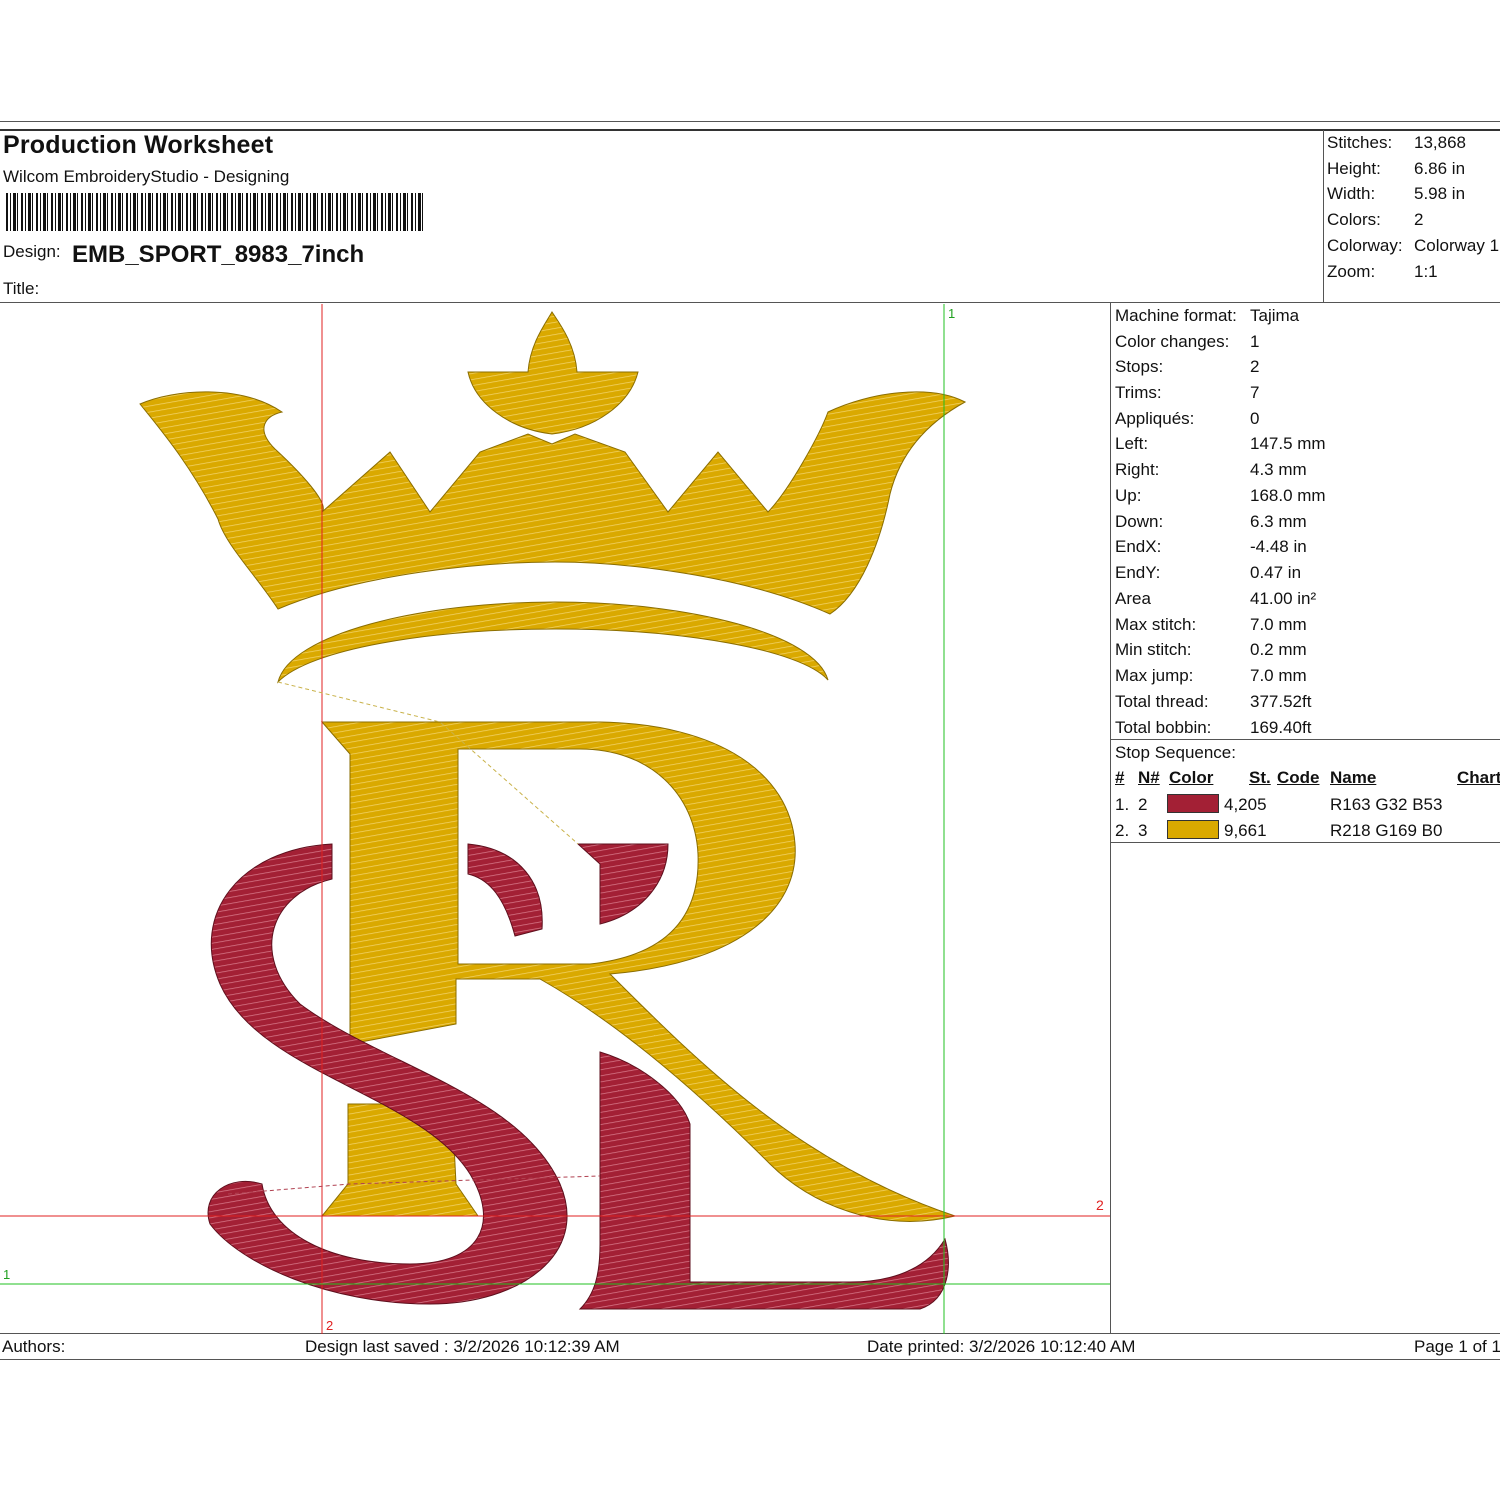 The width and height of the screenshot is (1500, 1495). I want to click on last-saved: Design last saved : 3/2/2026 10:12:39 AM, so click(462, 1346).